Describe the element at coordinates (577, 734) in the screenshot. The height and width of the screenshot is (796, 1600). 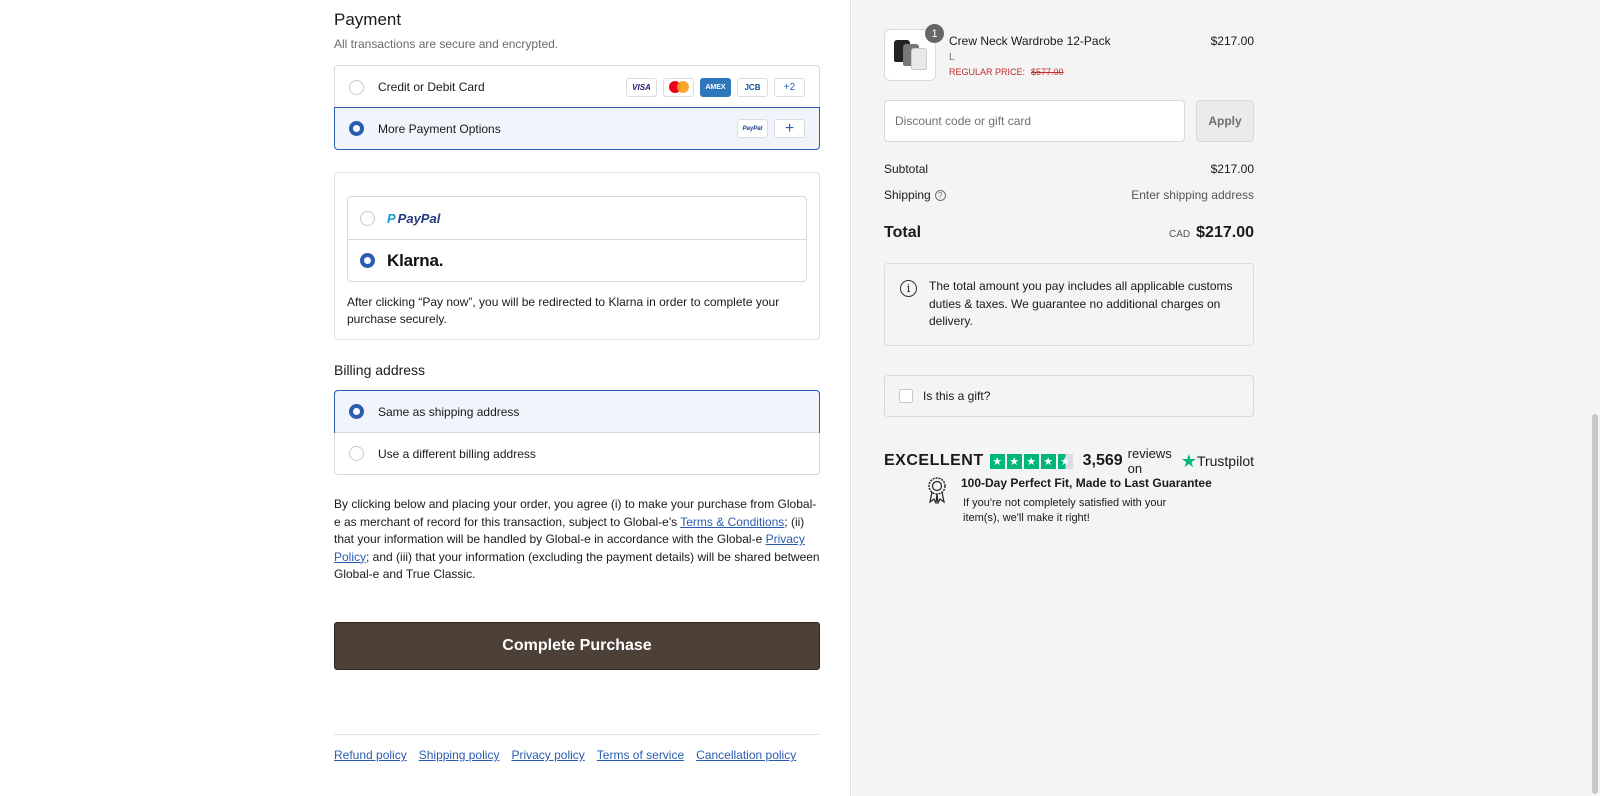
I see `footer-divider` at that location.